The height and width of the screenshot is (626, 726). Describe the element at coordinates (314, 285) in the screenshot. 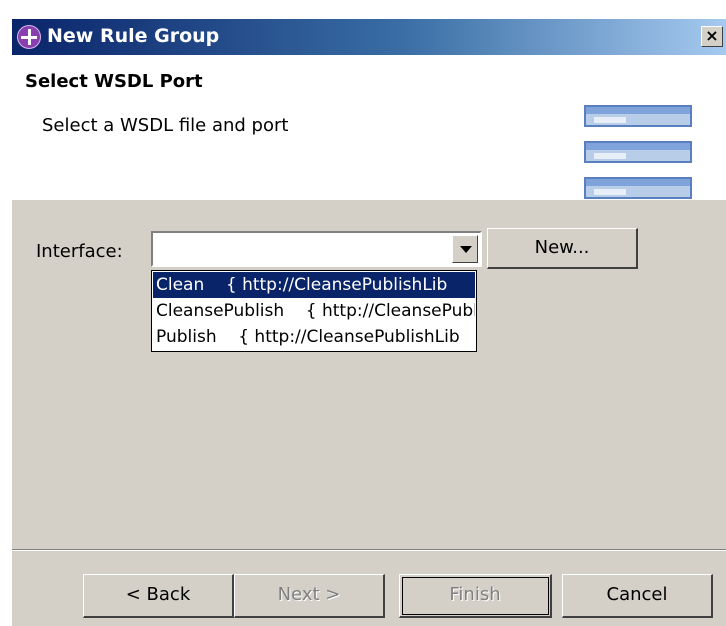

I see `dropdown-option-clean: Clean { http://CleansePublishLib` at that location.